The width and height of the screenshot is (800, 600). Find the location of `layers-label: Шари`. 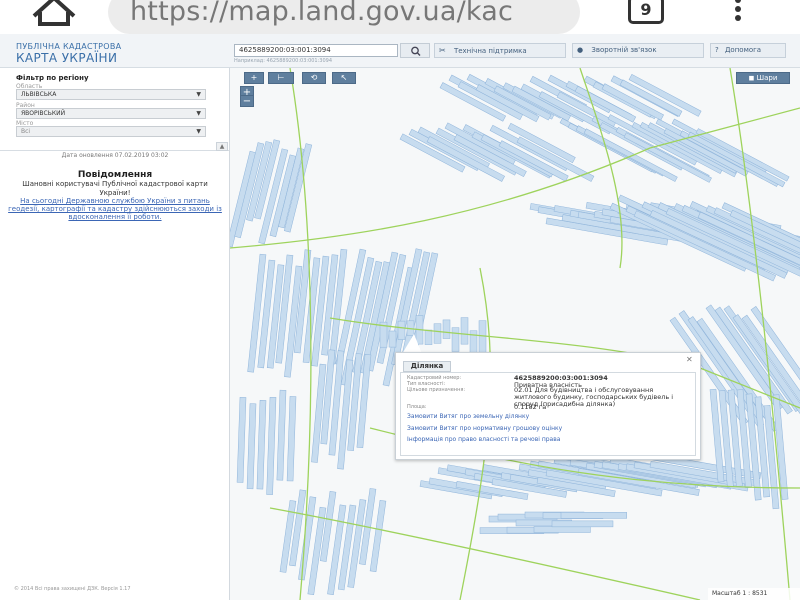

layers-label: Шари is located at coordinates (767, 78).